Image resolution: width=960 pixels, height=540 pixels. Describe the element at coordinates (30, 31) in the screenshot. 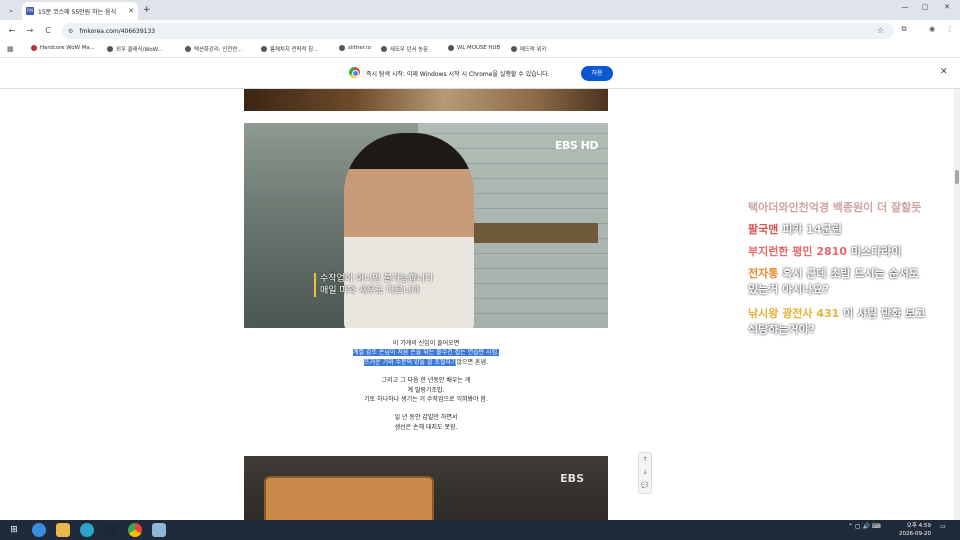

I see `forward-button: →` at that location.